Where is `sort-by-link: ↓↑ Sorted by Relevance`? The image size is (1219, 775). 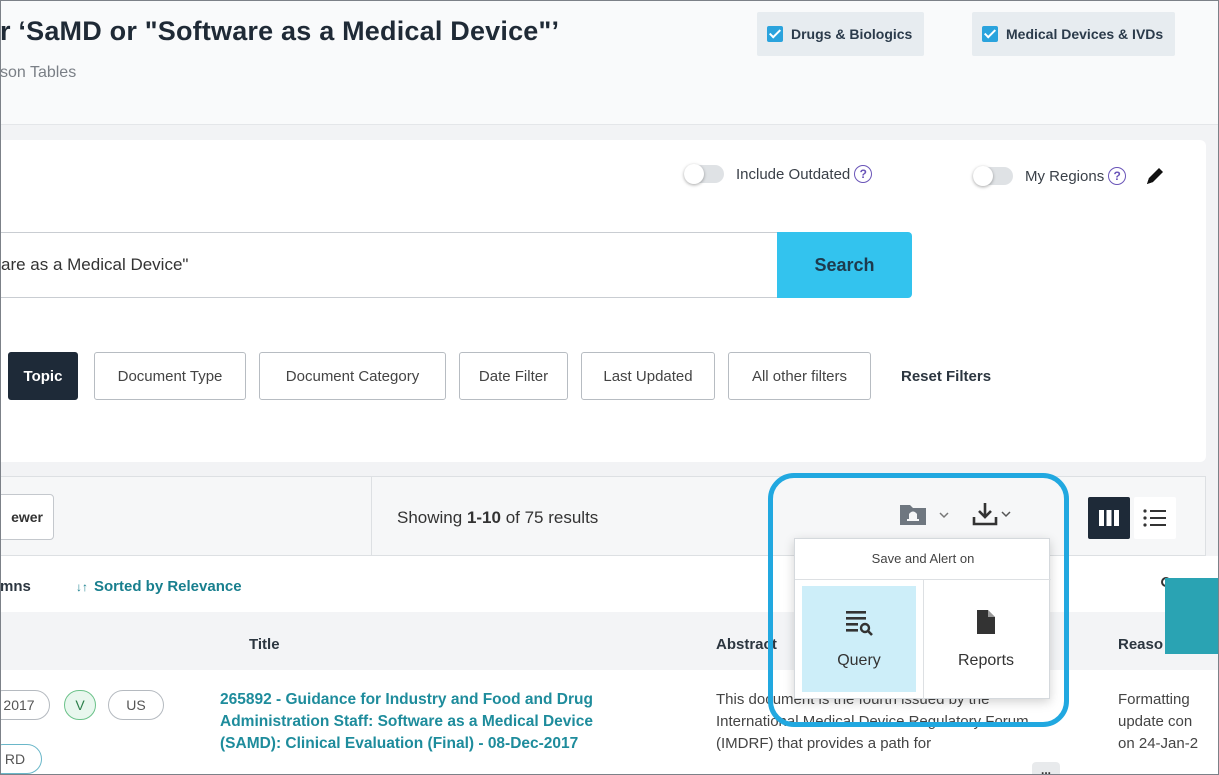
sort-by-link: ↓↑ Sorted by Relevance is located at coordinates (159, 586).